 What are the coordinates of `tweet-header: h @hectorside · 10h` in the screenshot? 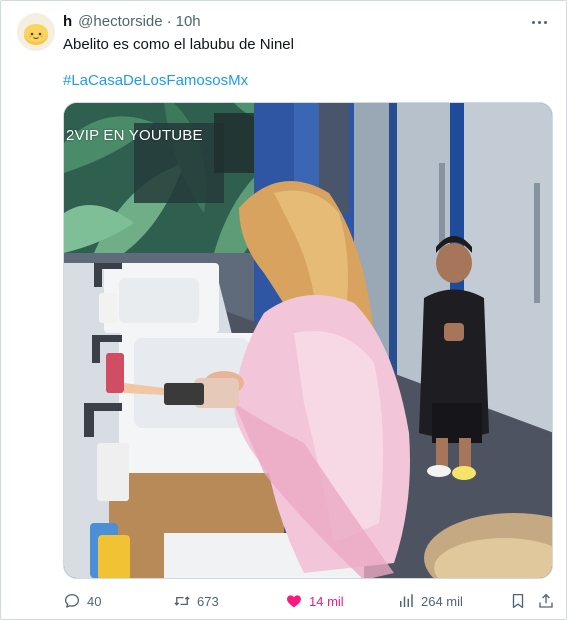 It's located at (132, 23).